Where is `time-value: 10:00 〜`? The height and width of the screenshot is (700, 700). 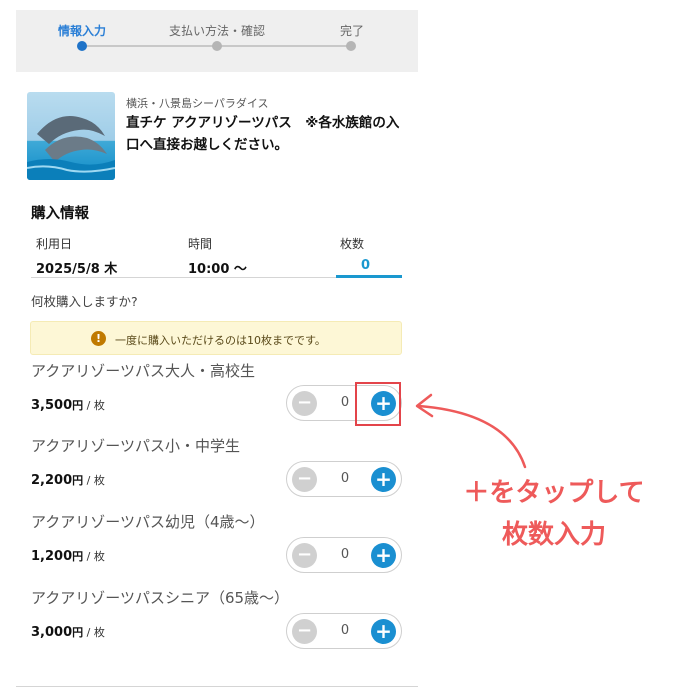 time-value: 10:00 〜 is located at coordinates (217, 267).